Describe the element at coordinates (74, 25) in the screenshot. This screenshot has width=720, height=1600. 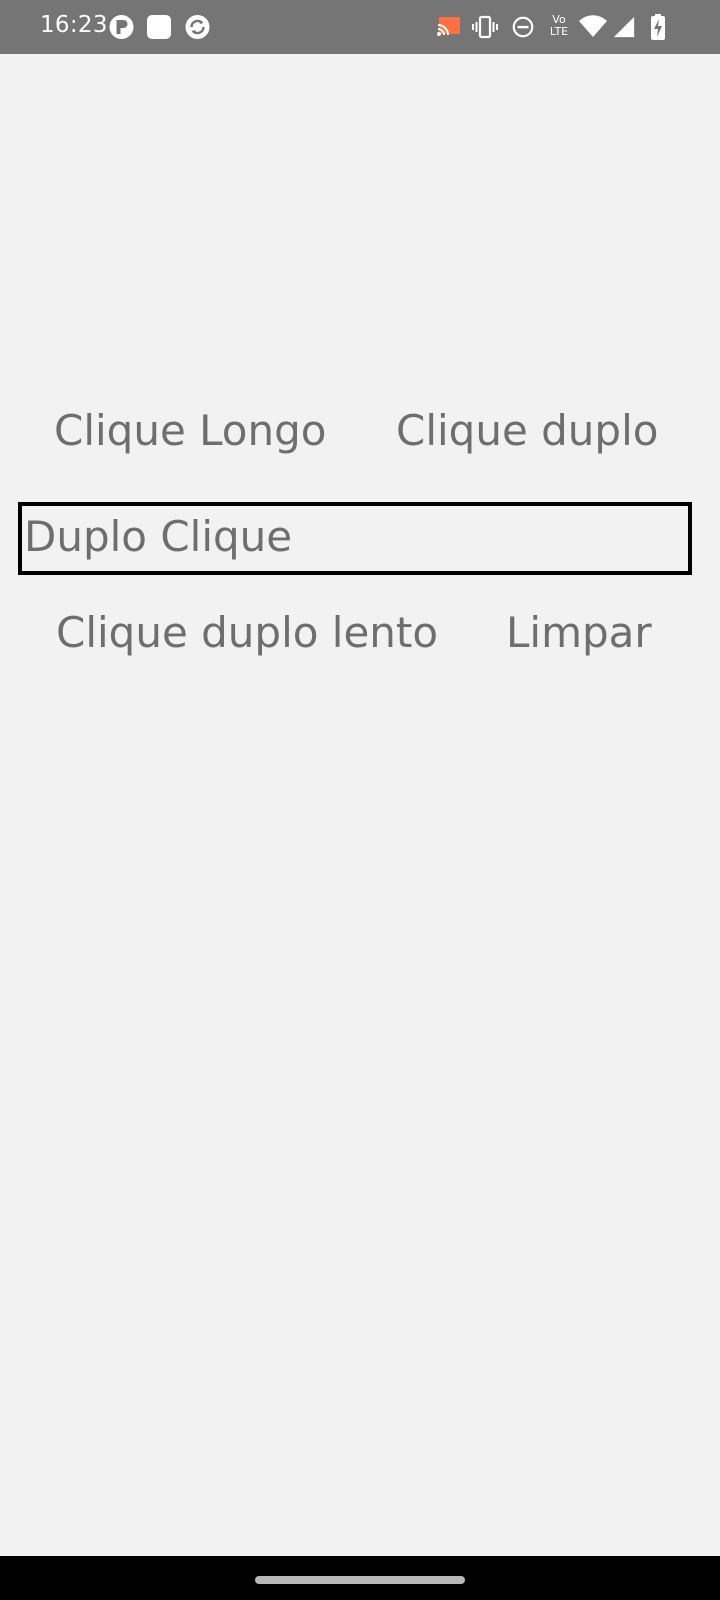
I see `status-time: 16:23` at that location.